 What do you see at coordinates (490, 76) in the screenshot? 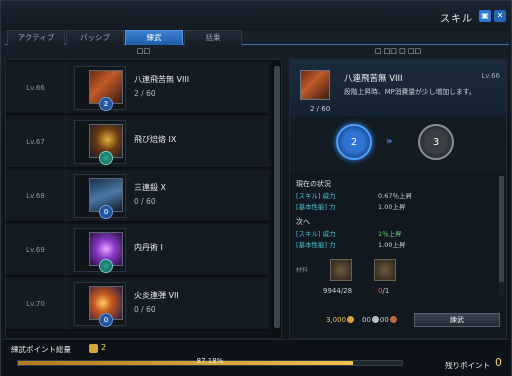
I see `detail-skill-level: Lv.66` at bounding box center [490, 76].